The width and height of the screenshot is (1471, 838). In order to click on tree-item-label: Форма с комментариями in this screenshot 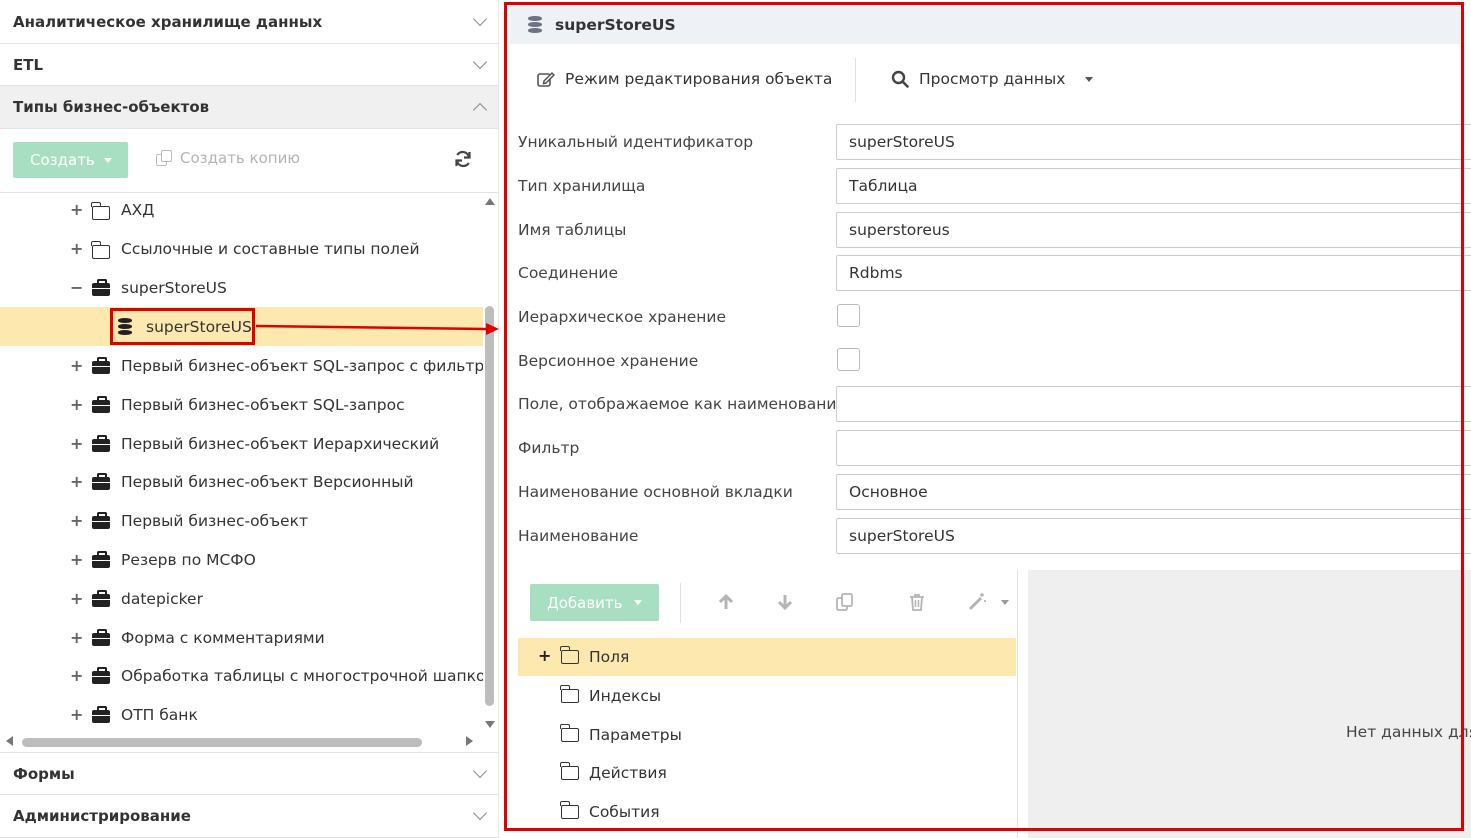, I will do `click(223, 637)`.